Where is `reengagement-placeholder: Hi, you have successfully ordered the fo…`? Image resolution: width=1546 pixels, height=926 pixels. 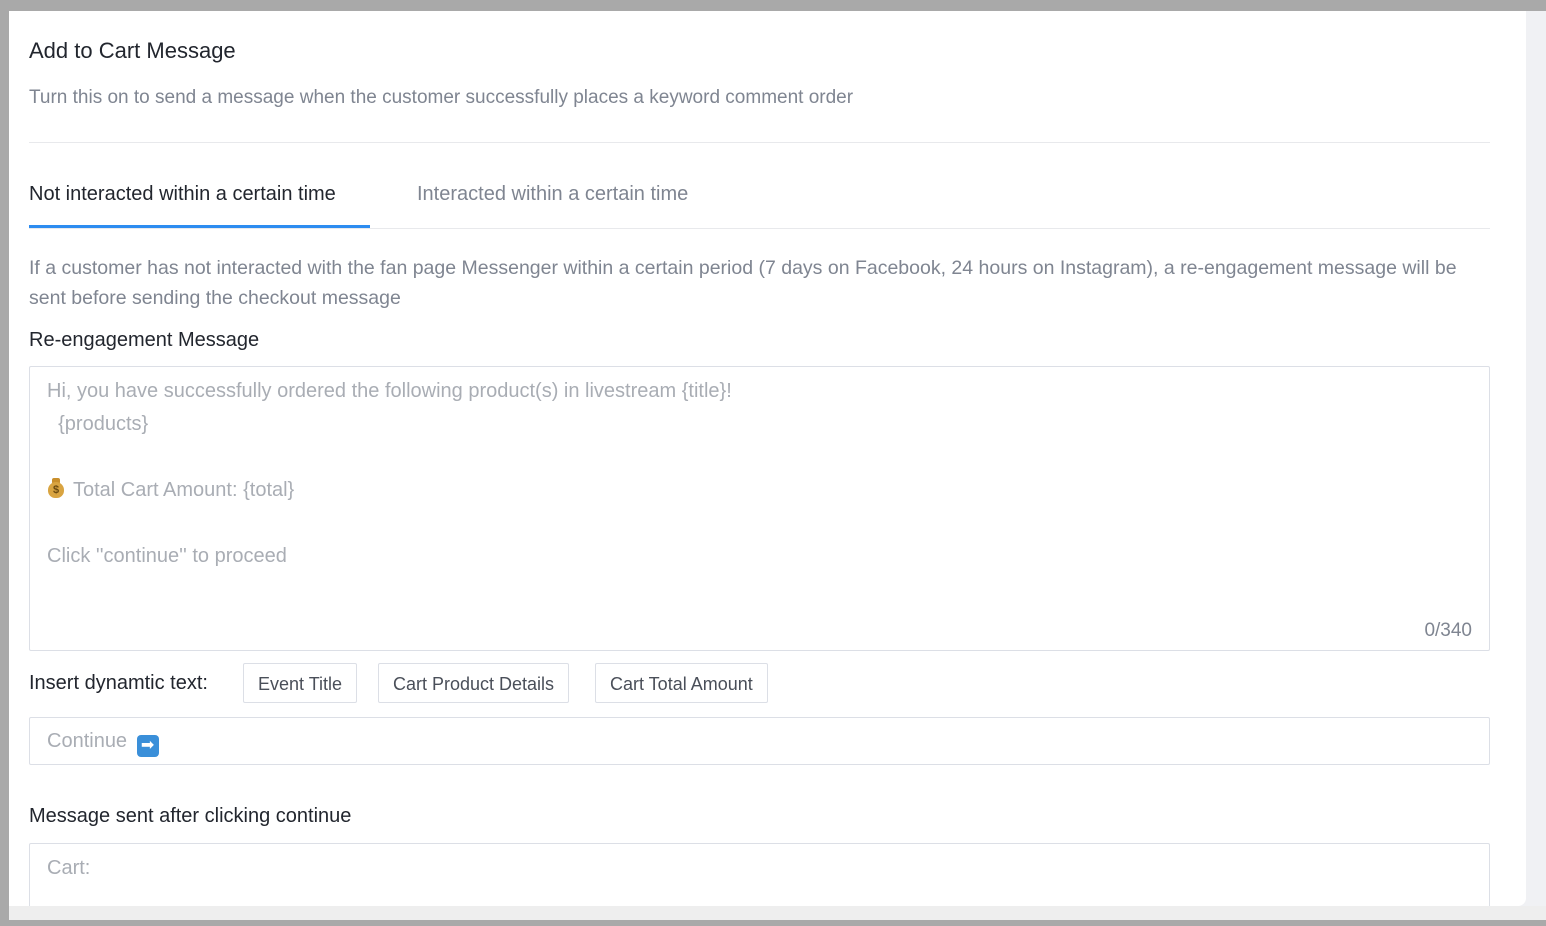
reengagement-placeholder: Hi, you have successfully ordered the fo… is located at coordinates (389, 474).